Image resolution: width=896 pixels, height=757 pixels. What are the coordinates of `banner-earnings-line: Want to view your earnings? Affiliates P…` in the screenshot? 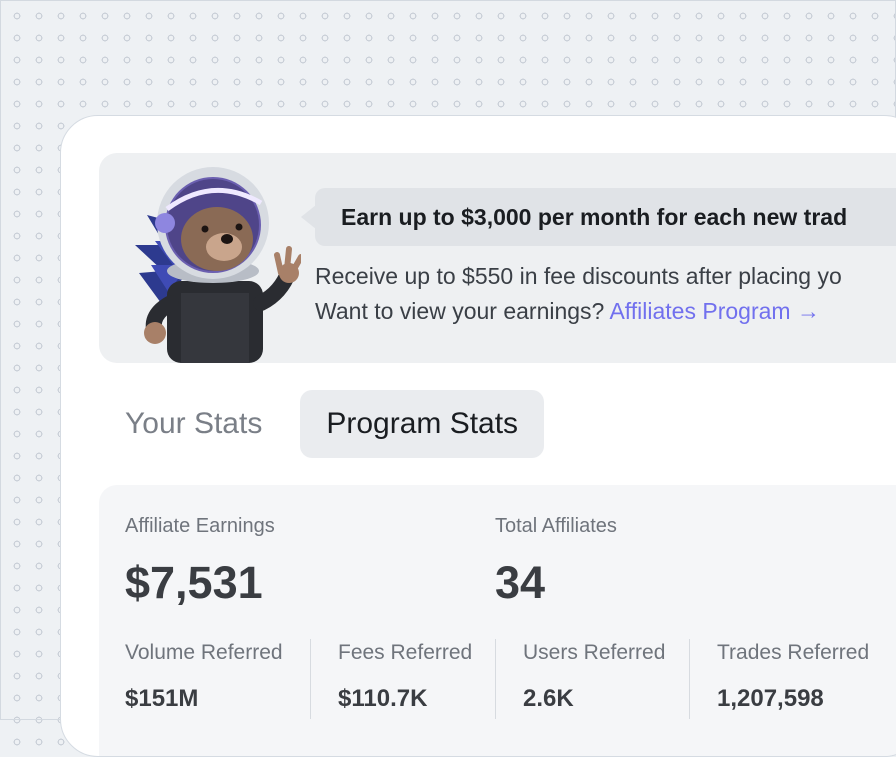 It's located at (567, 311).